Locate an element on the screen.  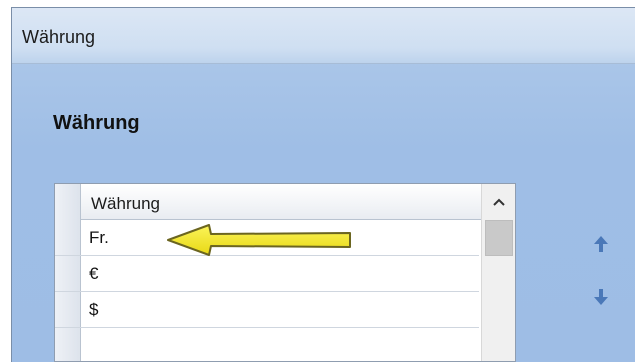
currency-cell: Fr. is located at coordinates (99, 238).